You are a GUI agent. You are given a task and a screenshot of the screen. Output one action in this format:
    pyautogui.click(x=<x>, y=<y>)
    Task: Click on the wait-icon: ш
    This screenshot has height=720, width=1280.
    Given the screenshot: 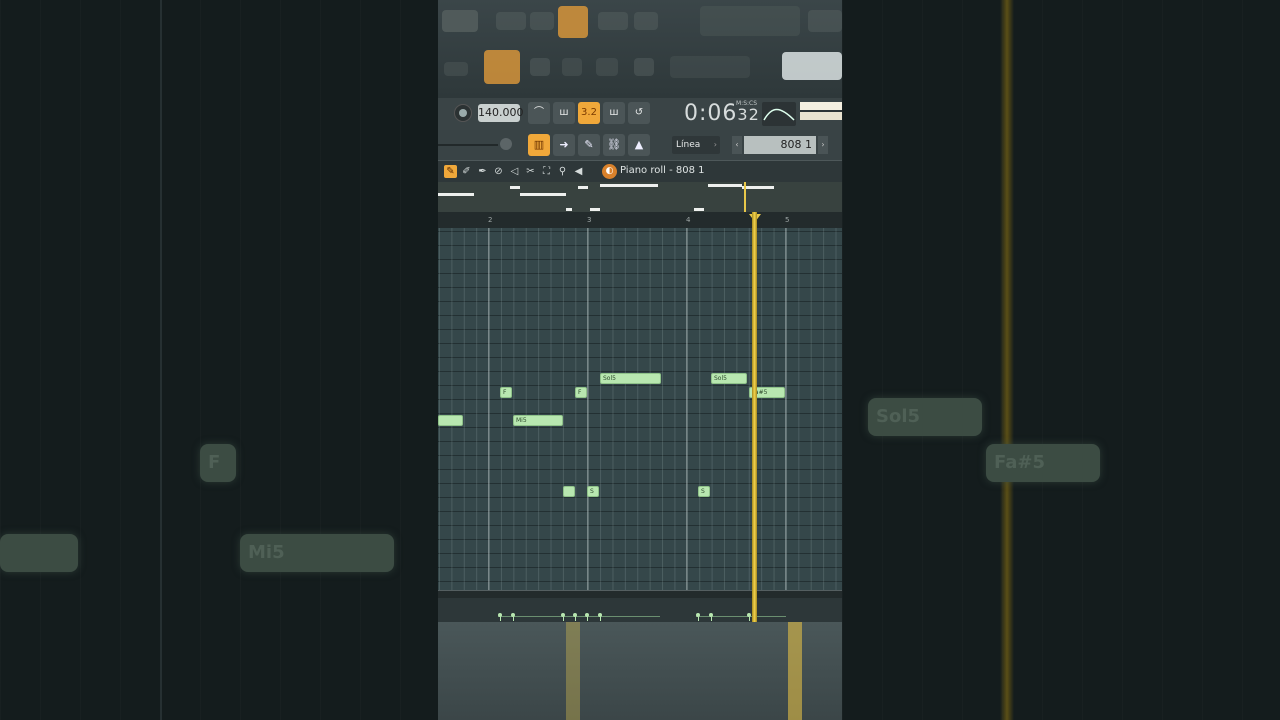 What is the action you would take?
    pyautogui.click(x=564, y=113)
    